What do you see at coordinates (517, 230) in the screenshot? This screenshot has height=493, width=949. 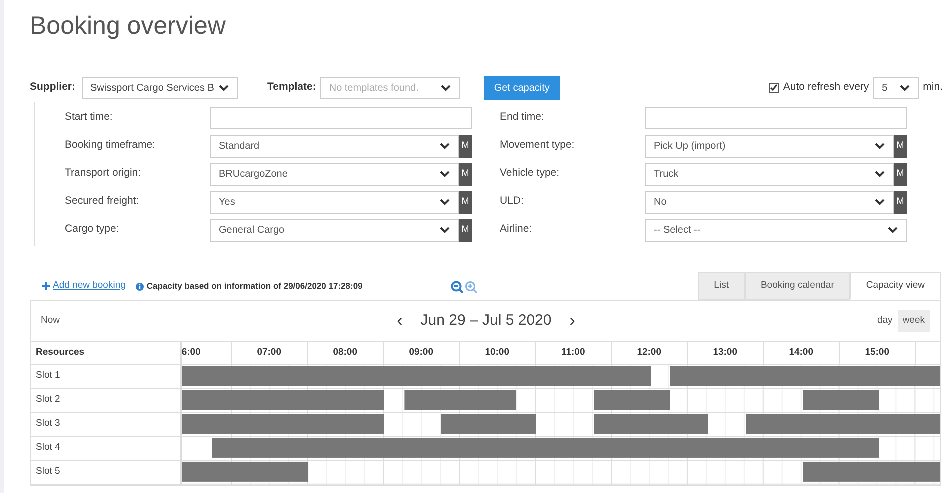 I see `field-label: Airline:` at bounding box center [517, 230].